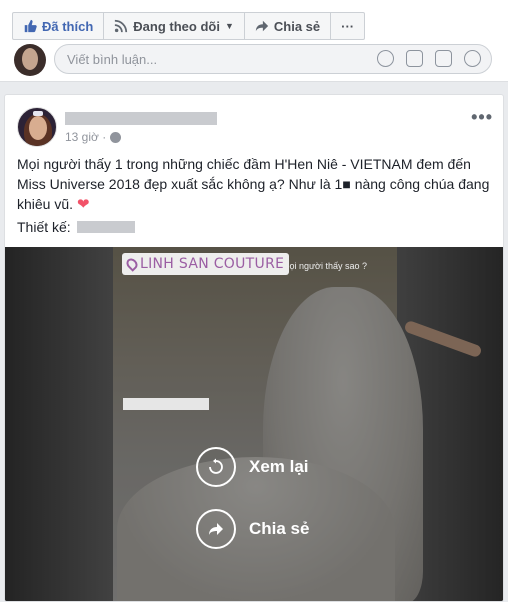 The height and width of the screenshot is (602, 508). What do you see at coordinates (105, 227) in the screenshot?
I see `redacted-designer-name` at bounding box center [105, 227].